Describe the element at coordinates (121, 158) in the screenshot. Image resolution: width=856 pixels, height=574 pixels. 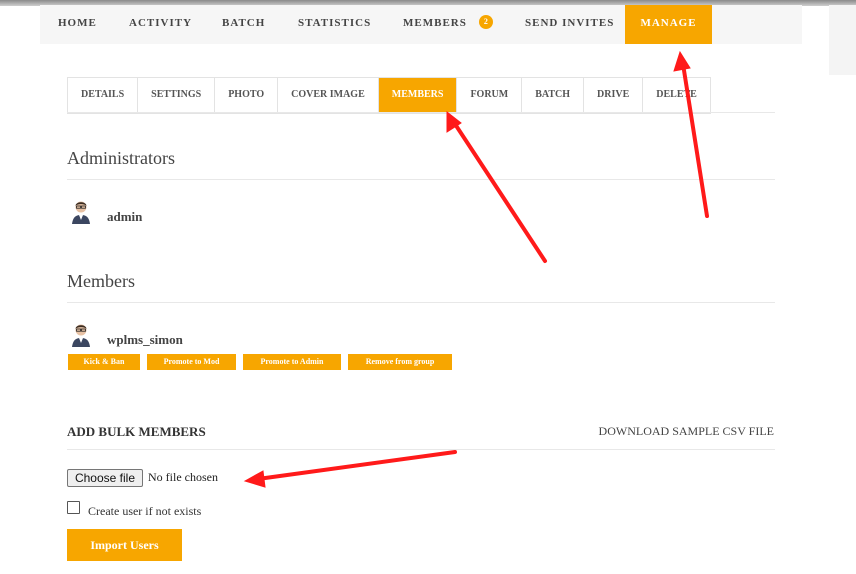
I see `administrators-heading: Administrators` at that location.